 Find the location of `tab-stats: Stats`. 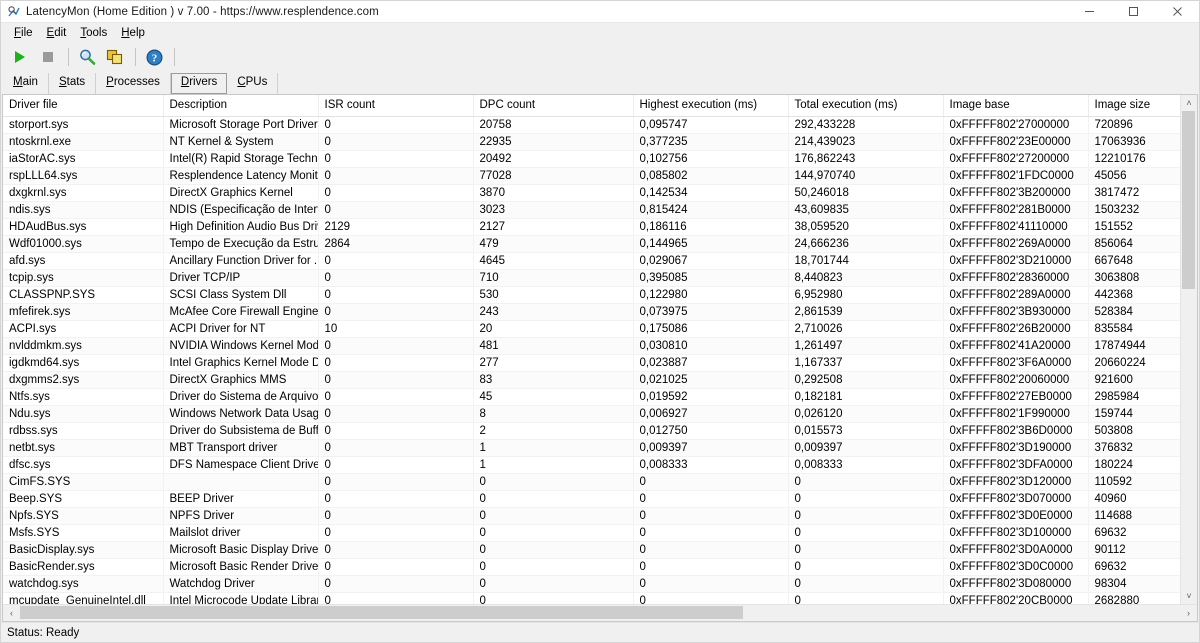

tab-stats: Stats is located at coordinates (73, 83).